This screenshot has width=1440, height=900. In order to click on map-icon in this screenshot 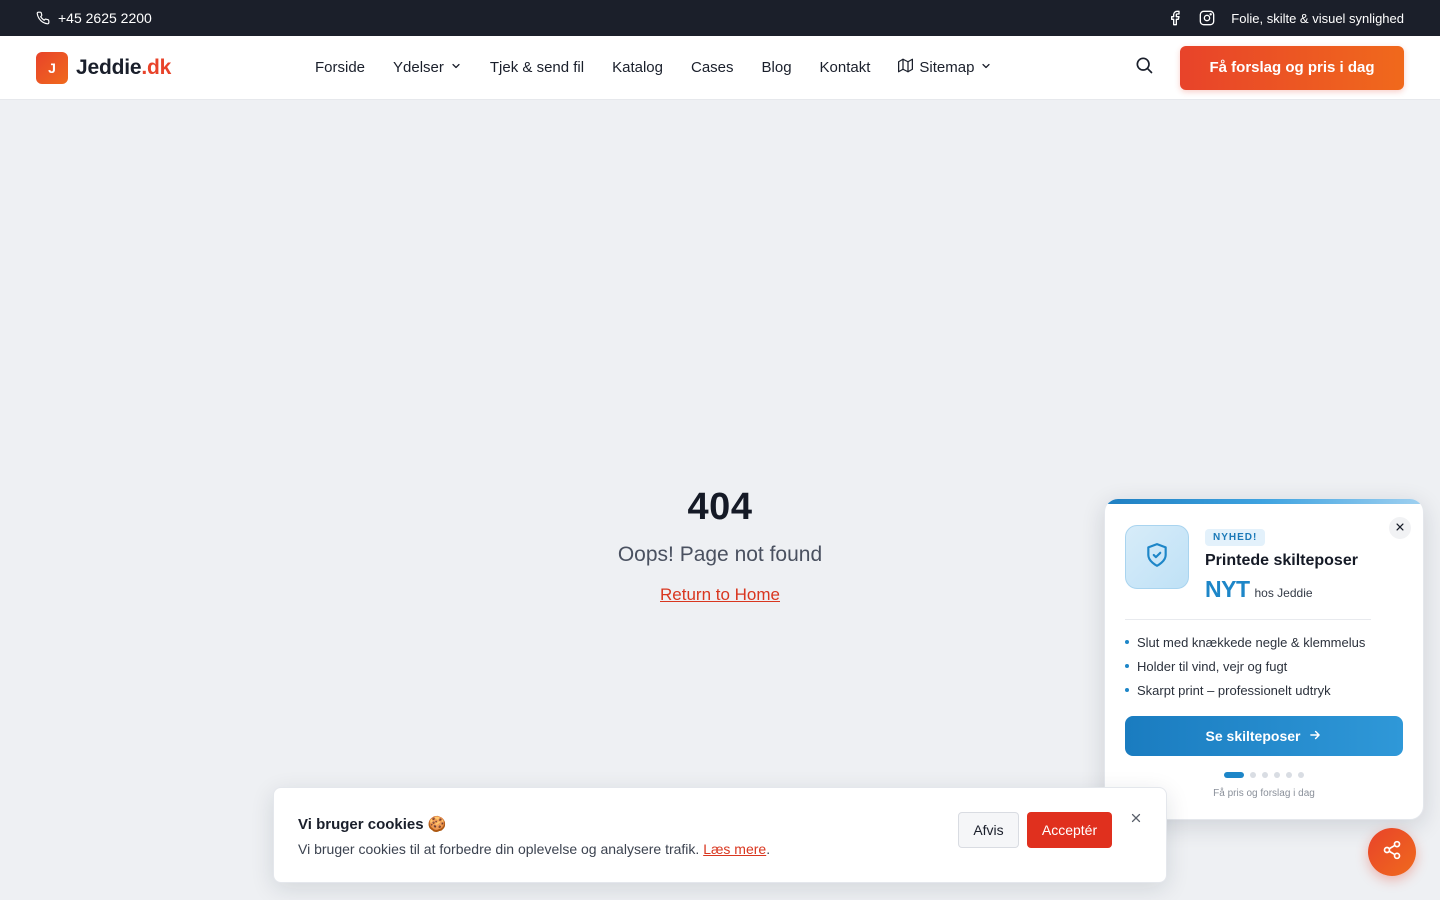, I will do `click(906, 67)`.